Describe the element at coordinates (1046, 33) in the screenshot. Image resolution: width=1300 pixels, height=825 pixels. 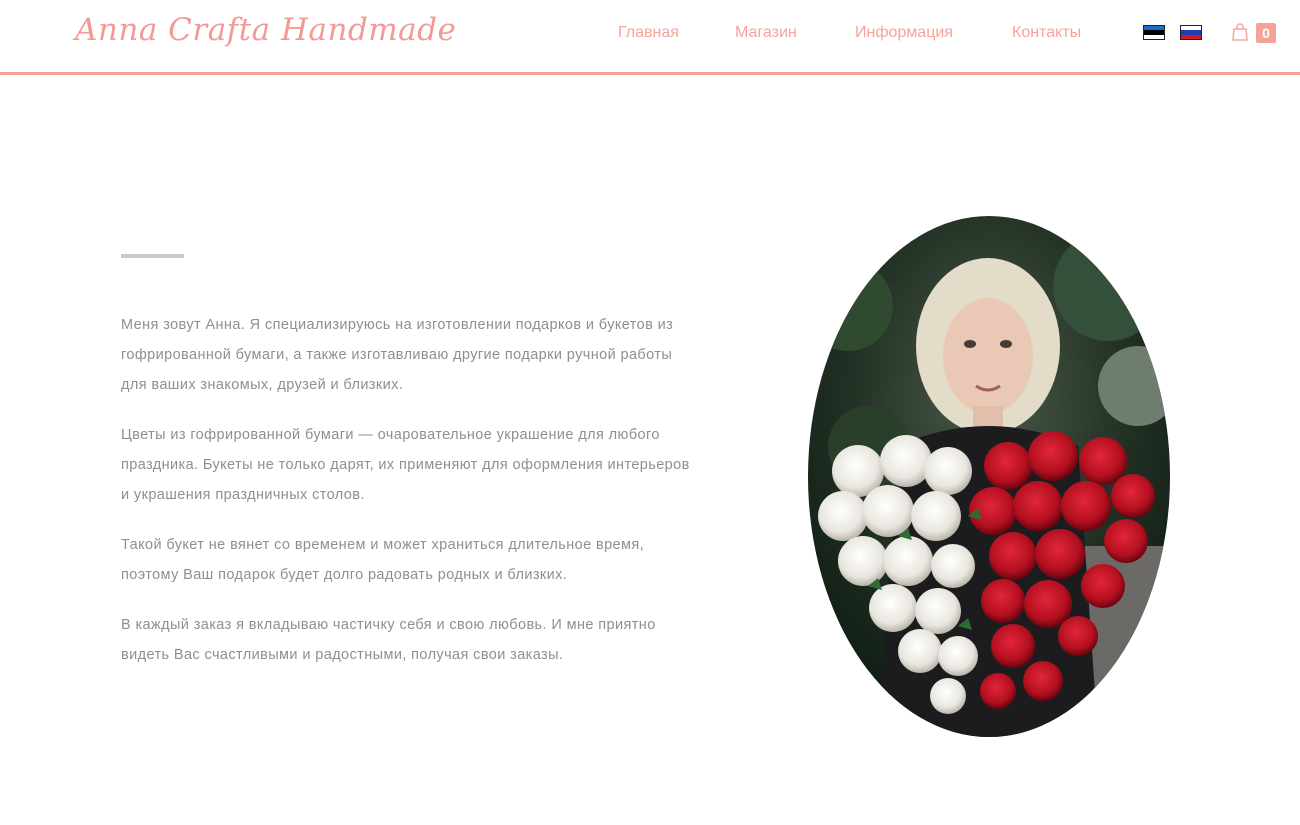
I see `nav-link-contacts: Контакты` at that location.